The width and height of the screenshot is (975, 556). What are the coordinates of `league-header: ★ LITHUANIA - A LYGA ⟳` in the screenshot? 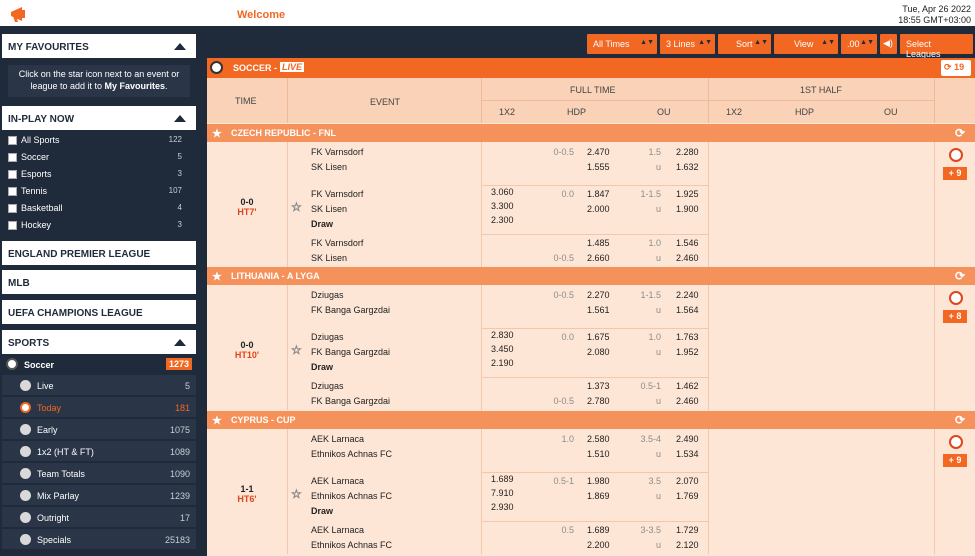 It's located at (591, 276).